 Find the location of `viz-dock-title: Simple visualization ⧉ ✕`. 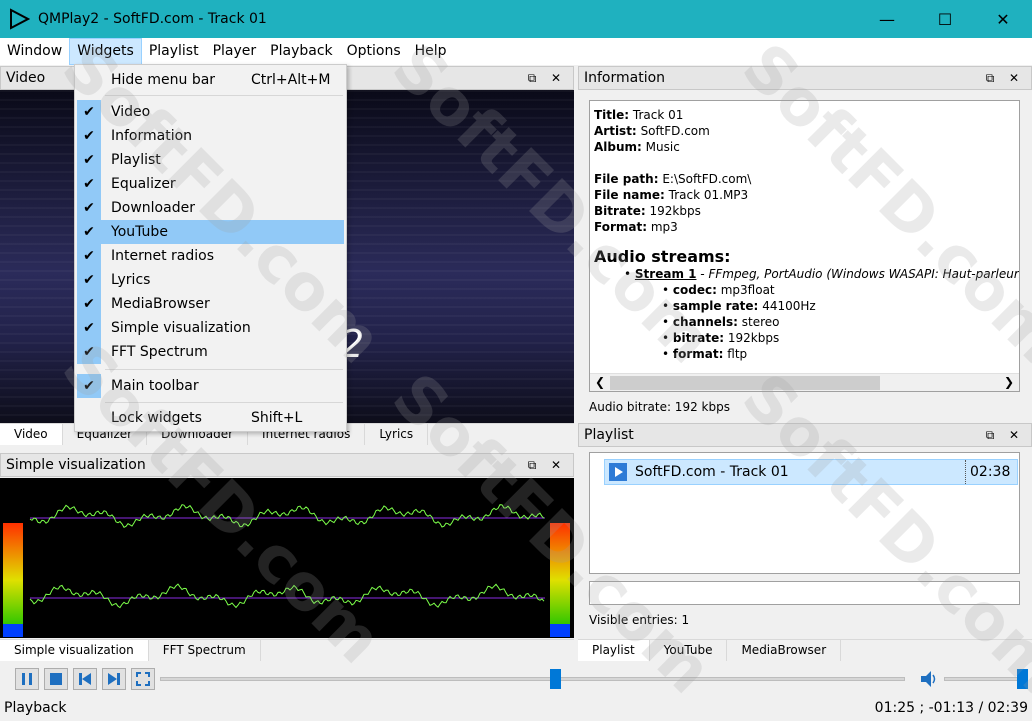

viz-dock-title: Simple visualization ⧉ ✕ is located at coordinates (287, 465).